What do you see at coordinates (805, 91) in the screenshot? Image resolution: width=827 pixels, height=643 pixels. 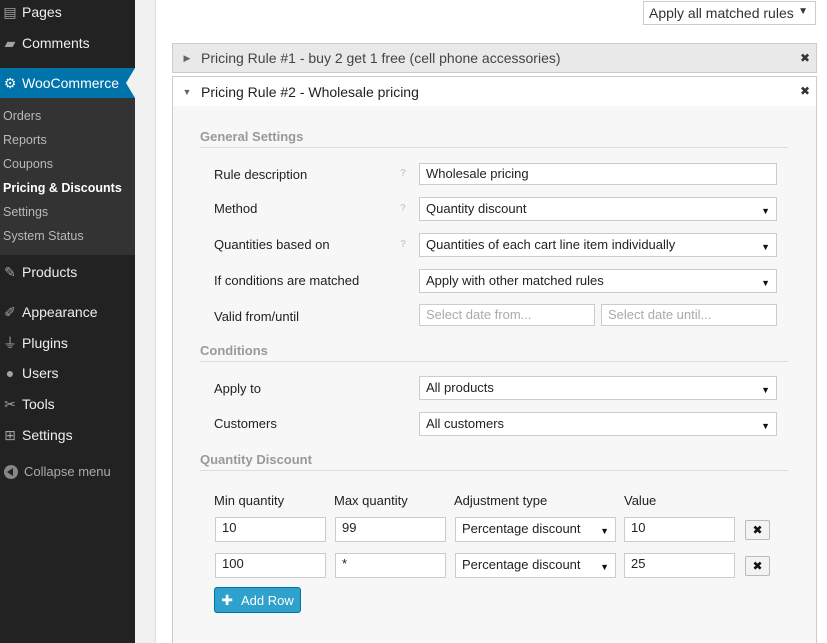 I see `remove-rule-2-icon: ✖` at bounding box center [805, 91].